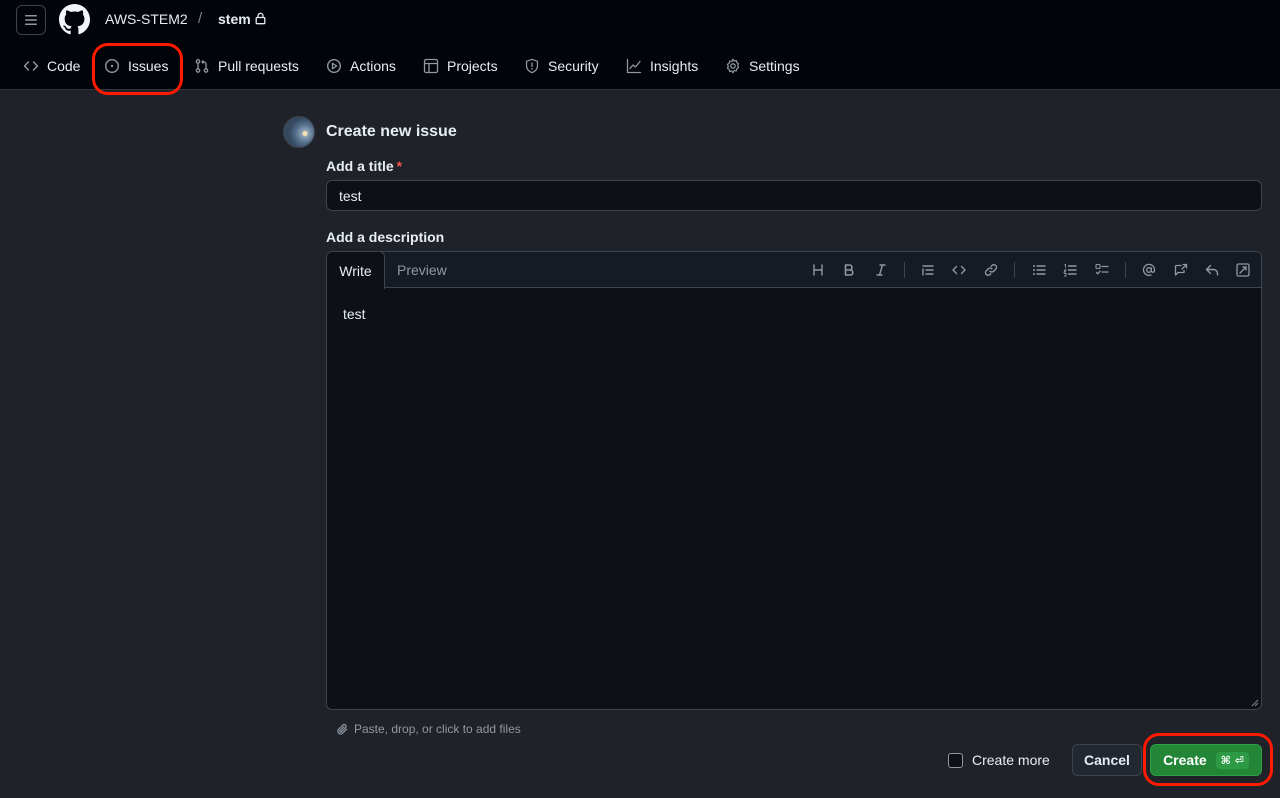  What do you see at coordinates (1255, 703) in the screenshot?
I see `resize-grip-icon` at bounding box center [1255, 703].